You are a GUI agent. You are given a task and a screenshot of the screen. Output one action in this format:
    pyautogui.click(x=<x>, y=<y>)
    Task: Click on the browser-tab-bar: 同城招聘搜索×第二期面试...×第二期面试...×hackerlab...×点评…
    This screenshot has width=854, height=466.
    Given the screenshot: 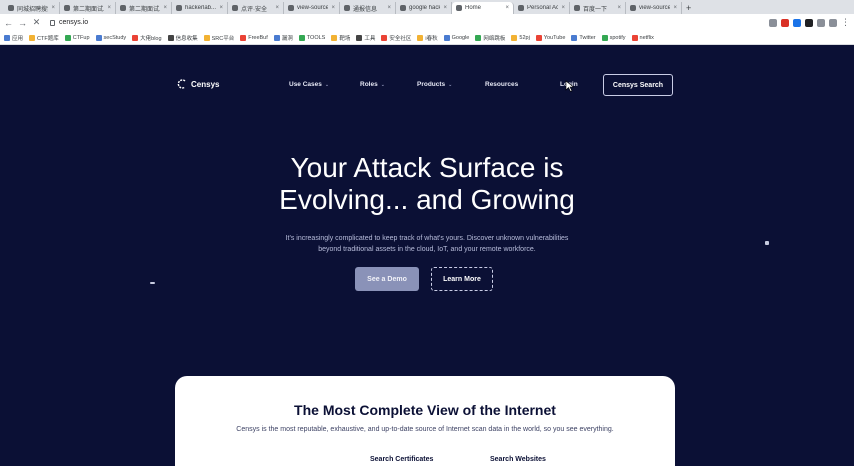 What is the action you would take?
    pyautogui.click(x=427, y=7)
    